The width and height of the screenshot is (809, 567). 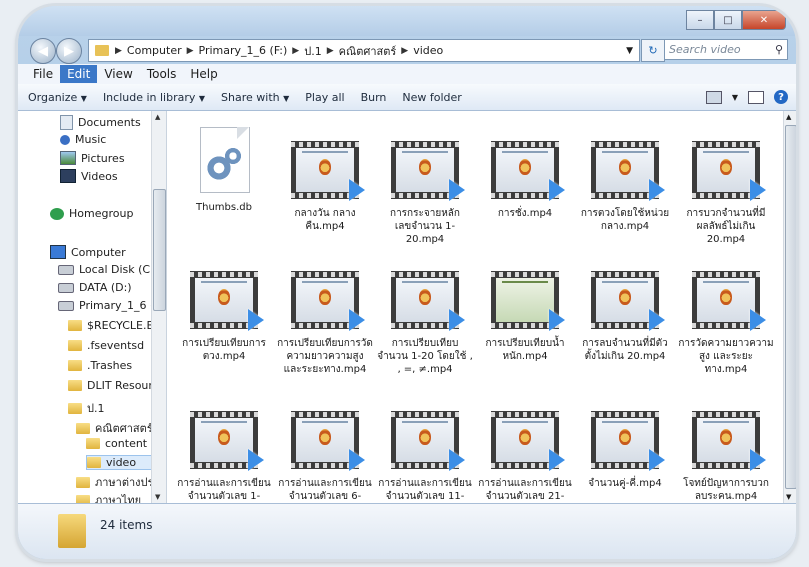 I want to click on nav-drive-c: Local Disk (C:), so click(x=108, y=269).